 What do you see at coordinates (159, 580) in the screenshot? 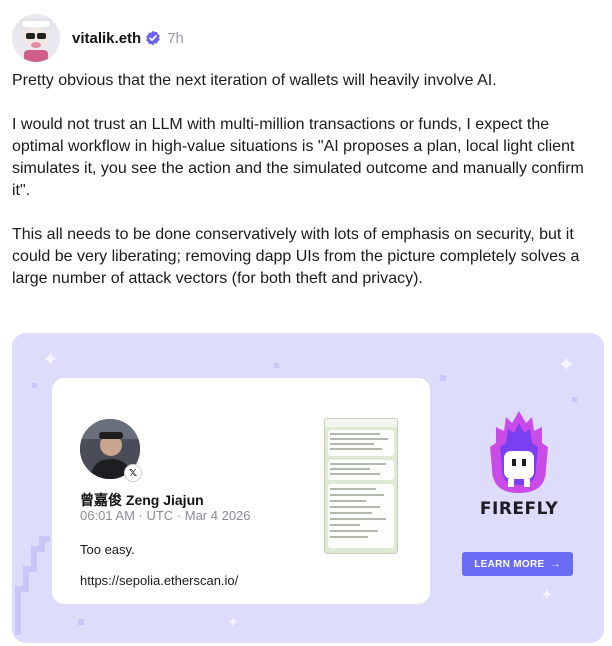
I see `tweet-link: https://sepolia.etherscan.io/` at bounding box center [159, 580].